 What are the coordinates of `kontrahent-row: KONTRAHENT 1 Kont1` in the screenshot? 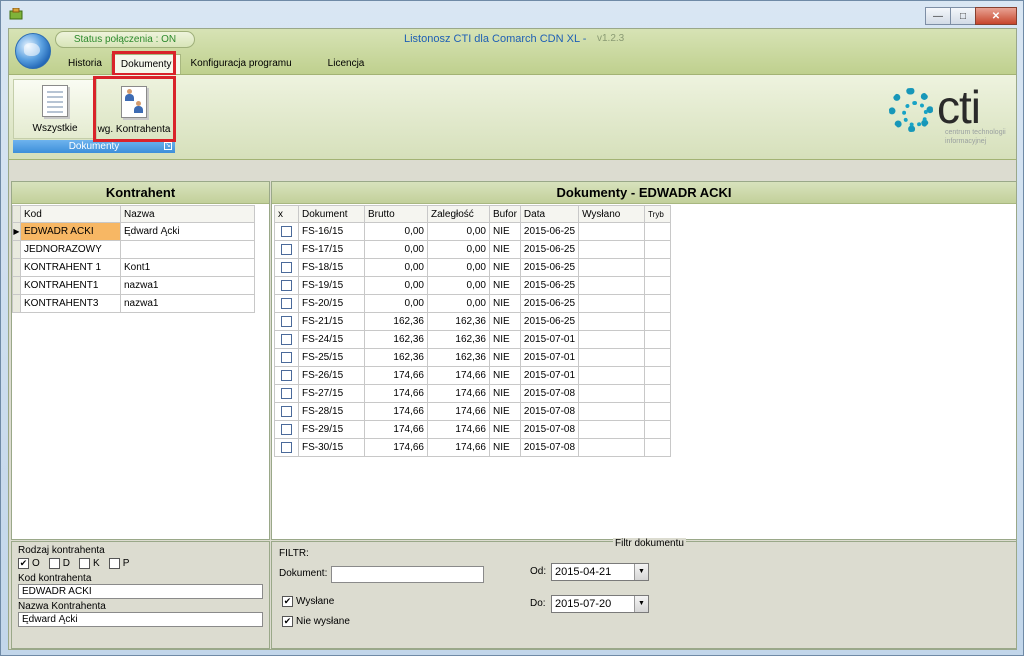 It's located at (133, 267).